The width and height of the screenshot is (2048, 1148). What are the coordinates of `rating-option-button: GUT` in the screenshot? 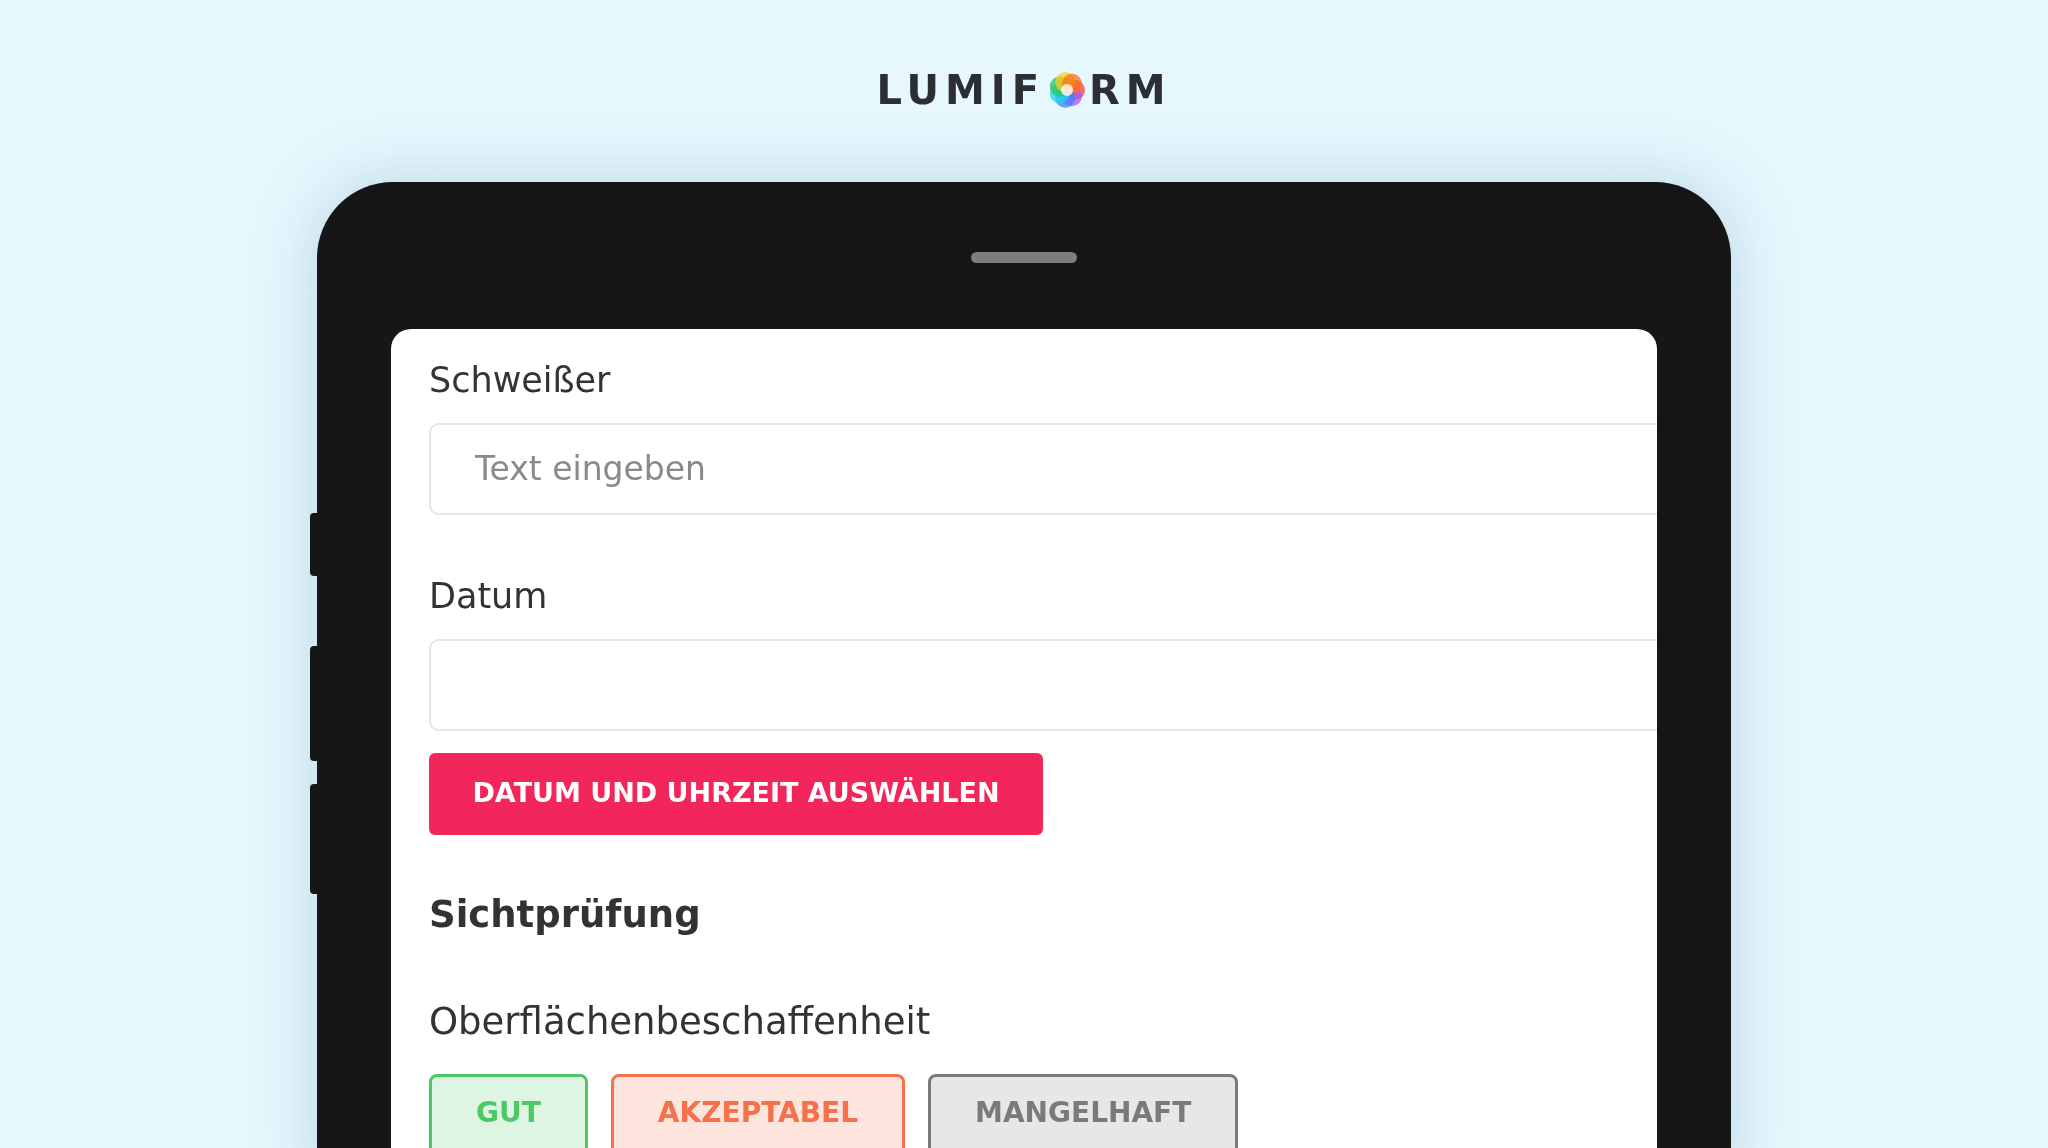 It's located at (508, 1110).